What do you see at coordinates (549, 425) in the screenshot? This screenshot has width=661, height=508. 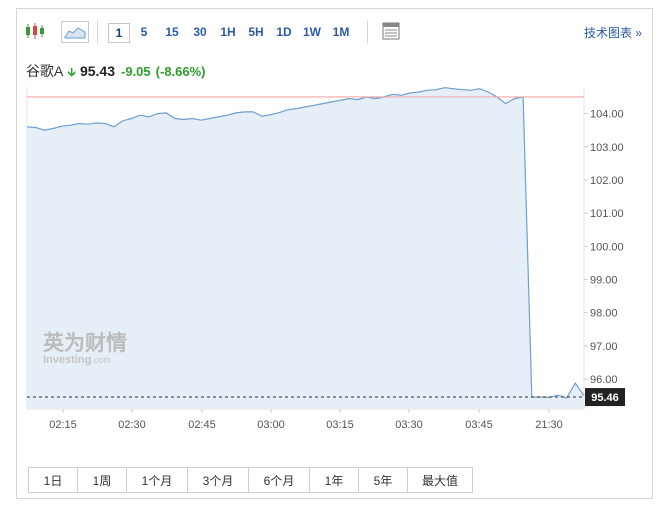 I see `x-tick-label: 21:30` at bounding box center [549, 425].